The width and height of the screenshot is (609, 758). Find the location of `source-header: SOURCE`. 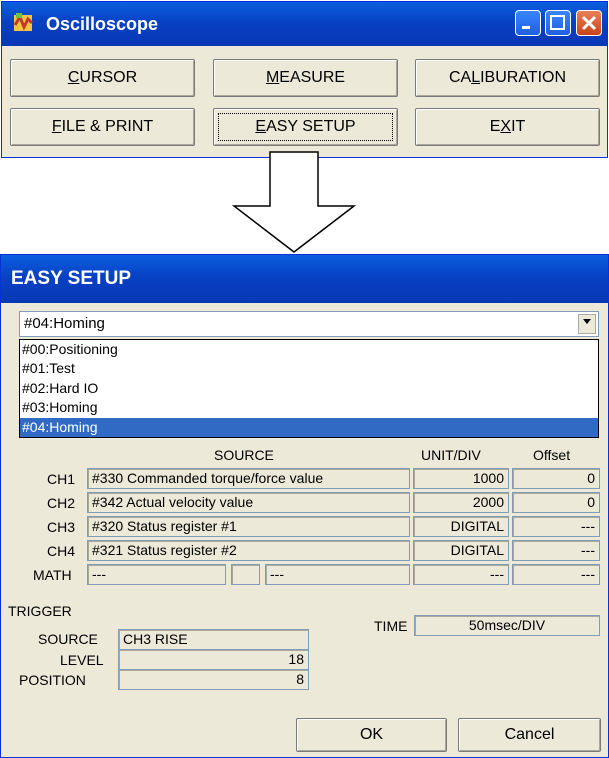

source-header: SOURCE is located at coordinates (244, 455).